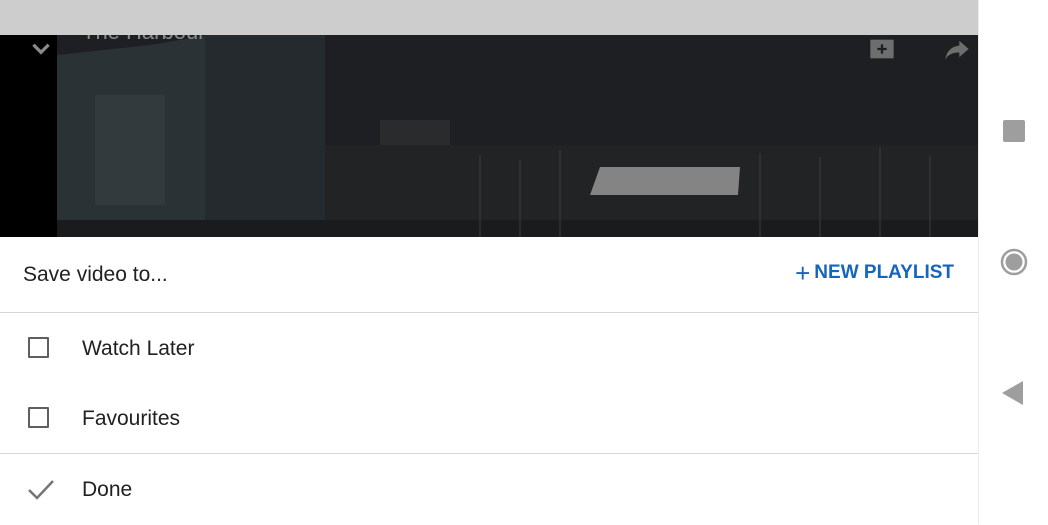 The height and width of the screenshot is (525, 1048). What do you see at coordinates (489, 17) in the screenshot?
I see `status-bar` at bounding box center [489, 17].